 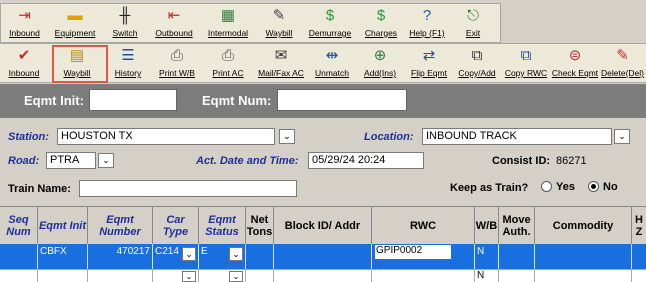 What do you see at coordinates (575, 63) in the screenshot?
I see `toolbar-button-check-eqmt: ⊜ Check Eqmt` at bounding box center [575, 63].